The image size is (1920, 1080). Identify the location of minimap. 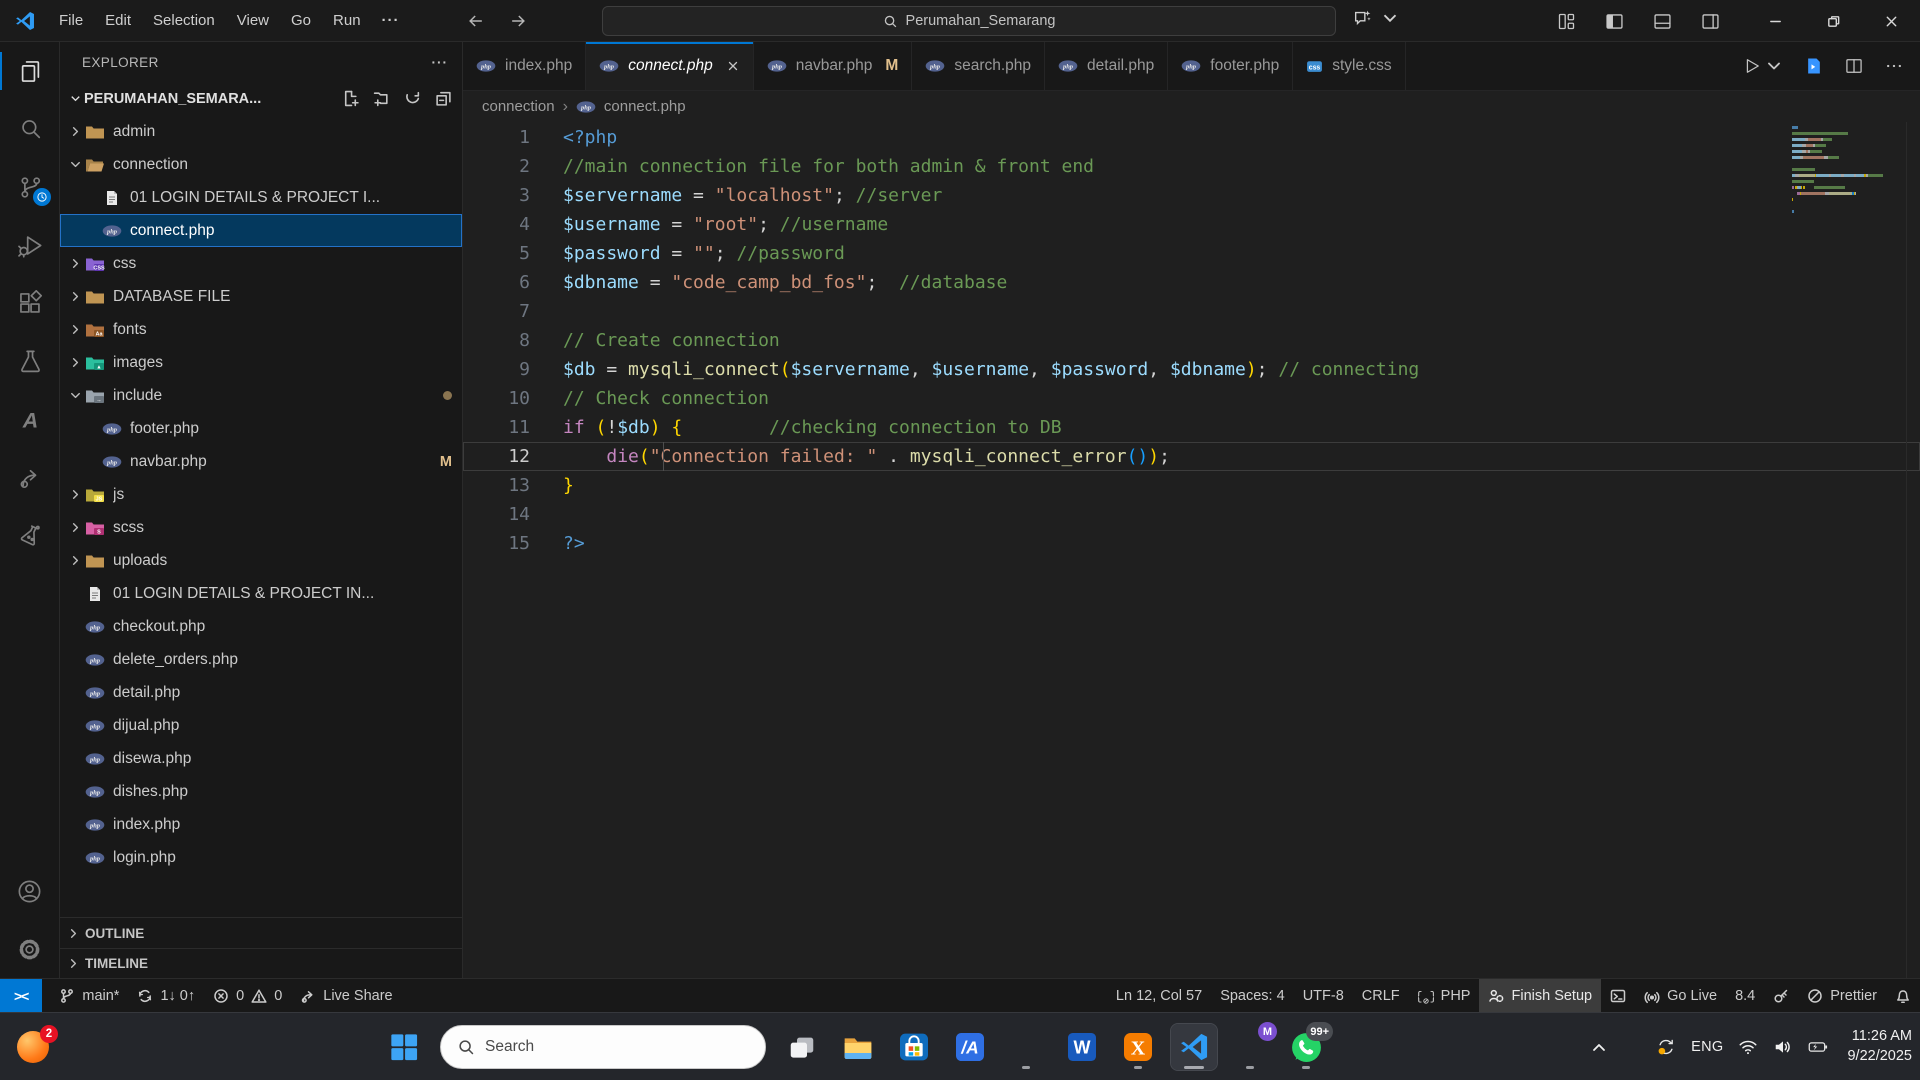
(1848, 171).